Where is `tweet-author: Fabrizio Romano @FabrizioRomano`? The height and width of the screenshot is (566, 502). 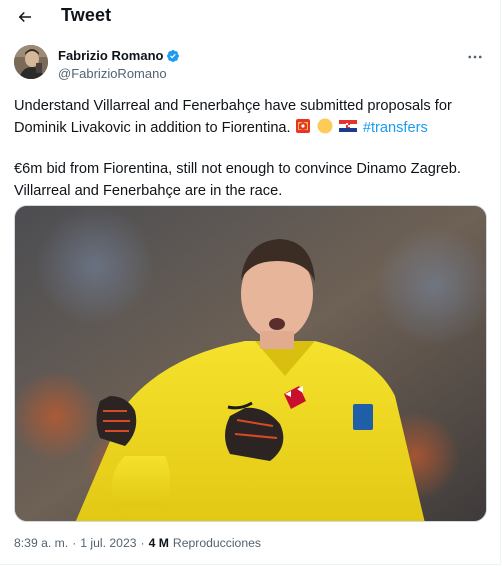 tweet-author: Fabrizio Romano @FabrizioRomano is located at coordinates (252, 65).